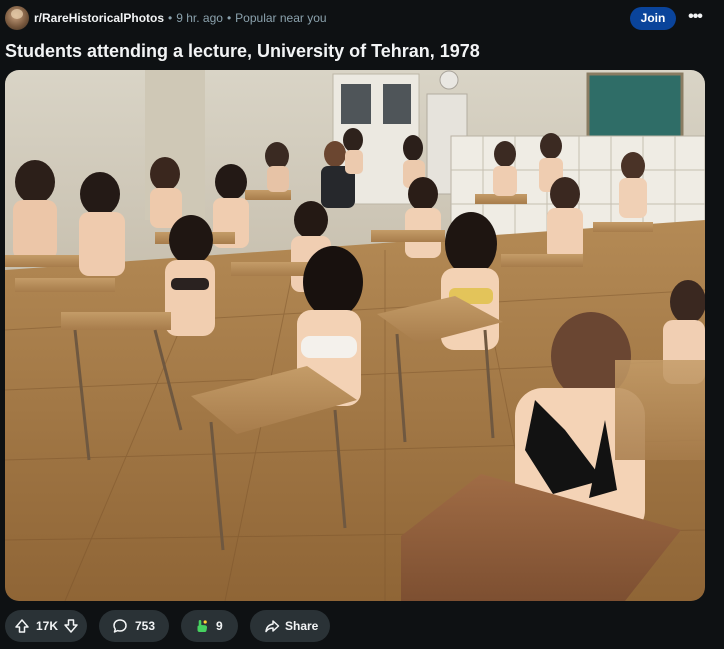  I want to click on upvote-arrow-icon, so click(22, 626).